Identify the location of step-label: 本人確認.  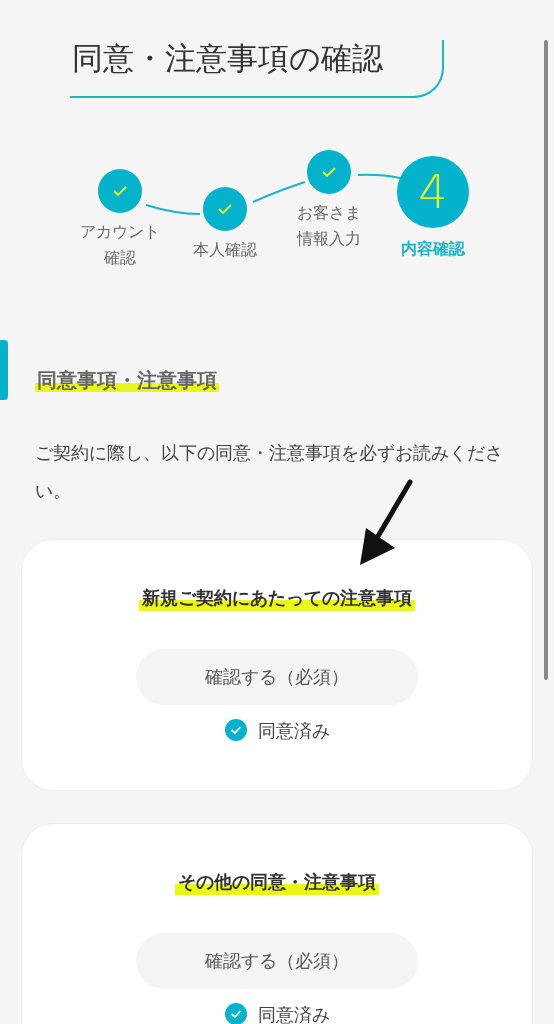
(225, 250).